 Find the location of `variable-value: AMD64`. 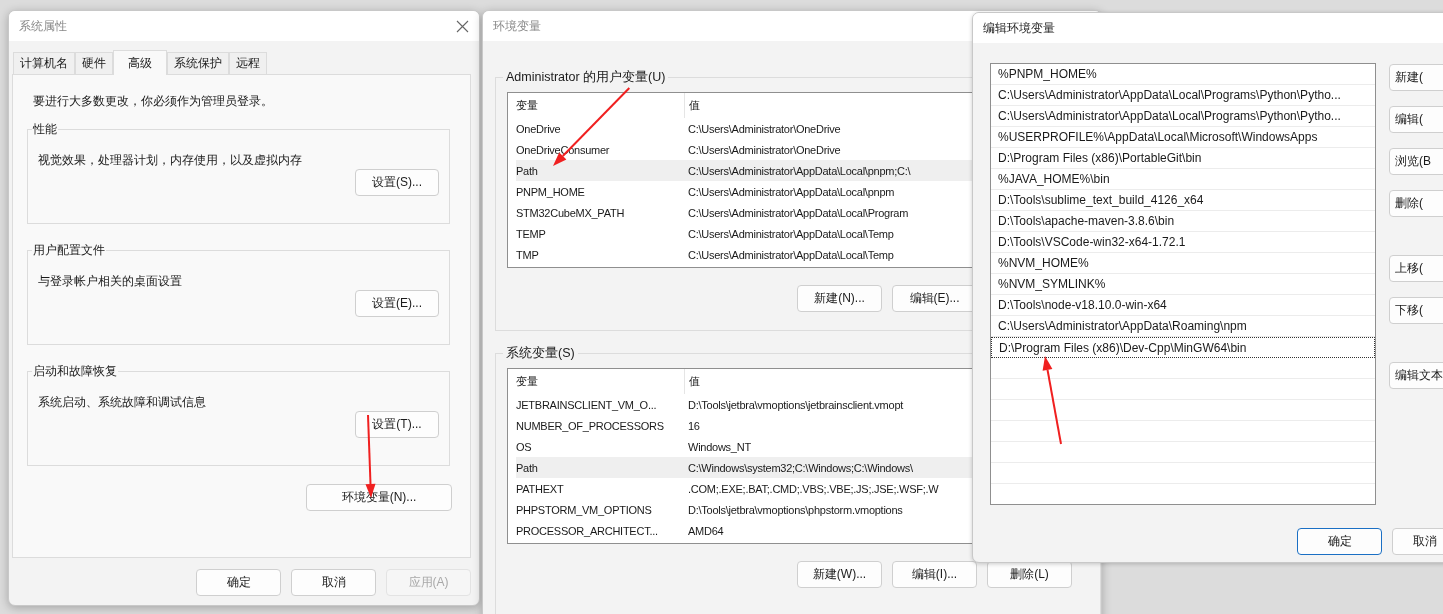

variable-value: AMD64 is located at coordinates (705, 530).